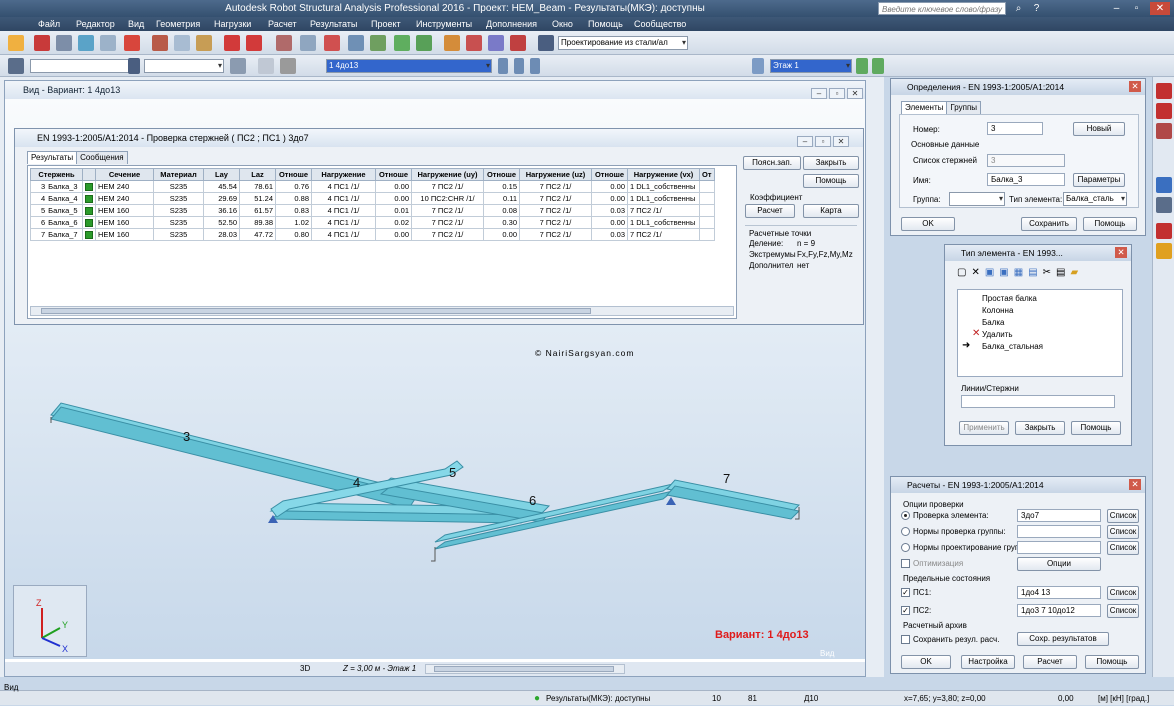 The image size is (1174, 706). Describe the element at coordinates (905, 610) in the screenshot. I see `ps2-checkbox: ✓` at that location.